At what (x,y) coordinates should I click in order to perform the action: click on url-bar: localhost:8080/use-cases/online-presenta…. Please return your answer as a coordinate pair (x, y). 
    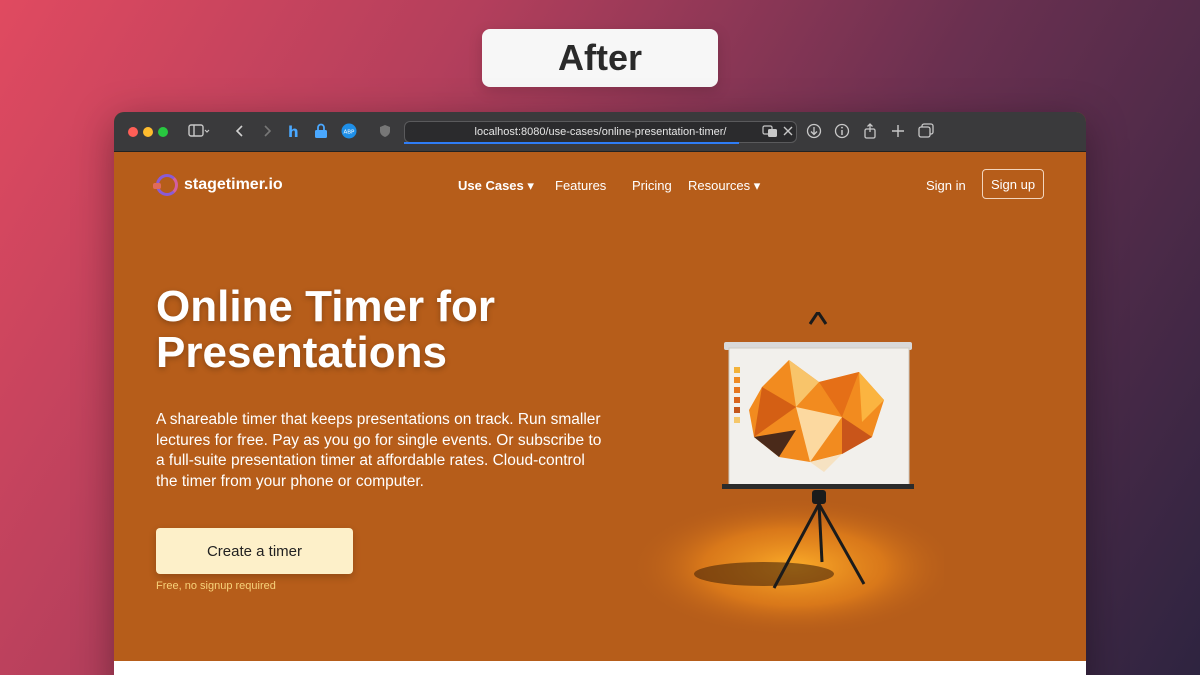
    Looking at the image, I should click on (600, 132).